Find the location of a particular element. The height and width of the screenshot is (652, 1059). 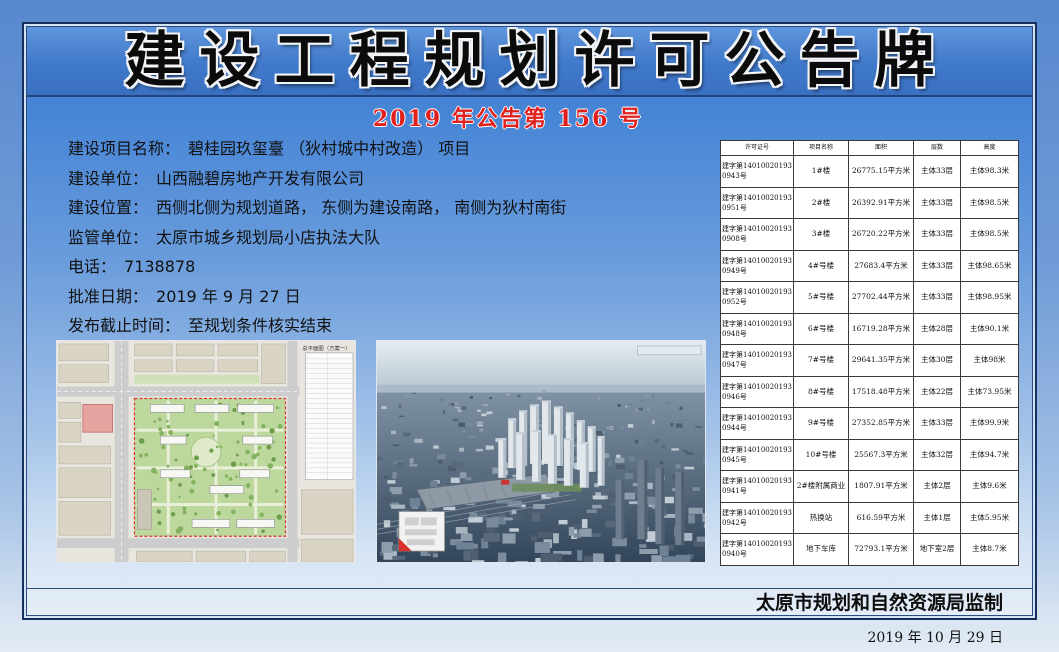

cell-permit-number: 建字第140100201930947号 is located at coordinates (757, 360).